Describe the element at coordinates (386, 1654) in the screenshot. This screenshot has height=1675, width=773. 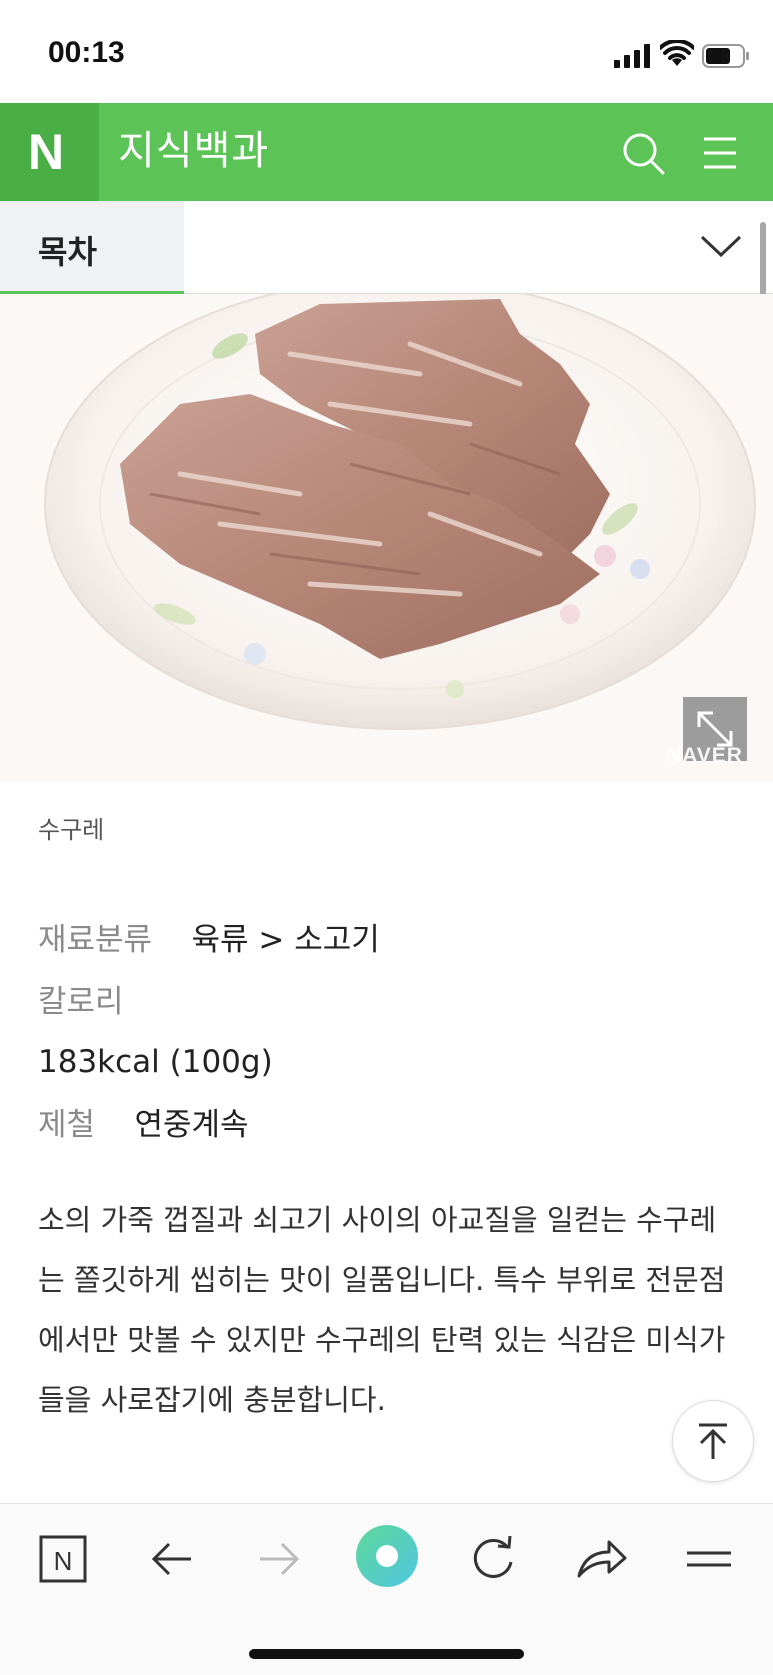
I see `home-indicator` at that location.